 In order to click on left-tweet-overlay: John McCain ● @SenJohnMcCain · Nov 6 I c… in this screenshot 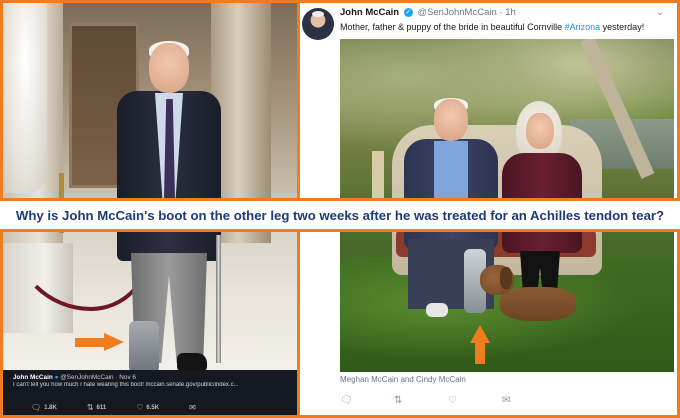, I will do `click(150, 392)`.